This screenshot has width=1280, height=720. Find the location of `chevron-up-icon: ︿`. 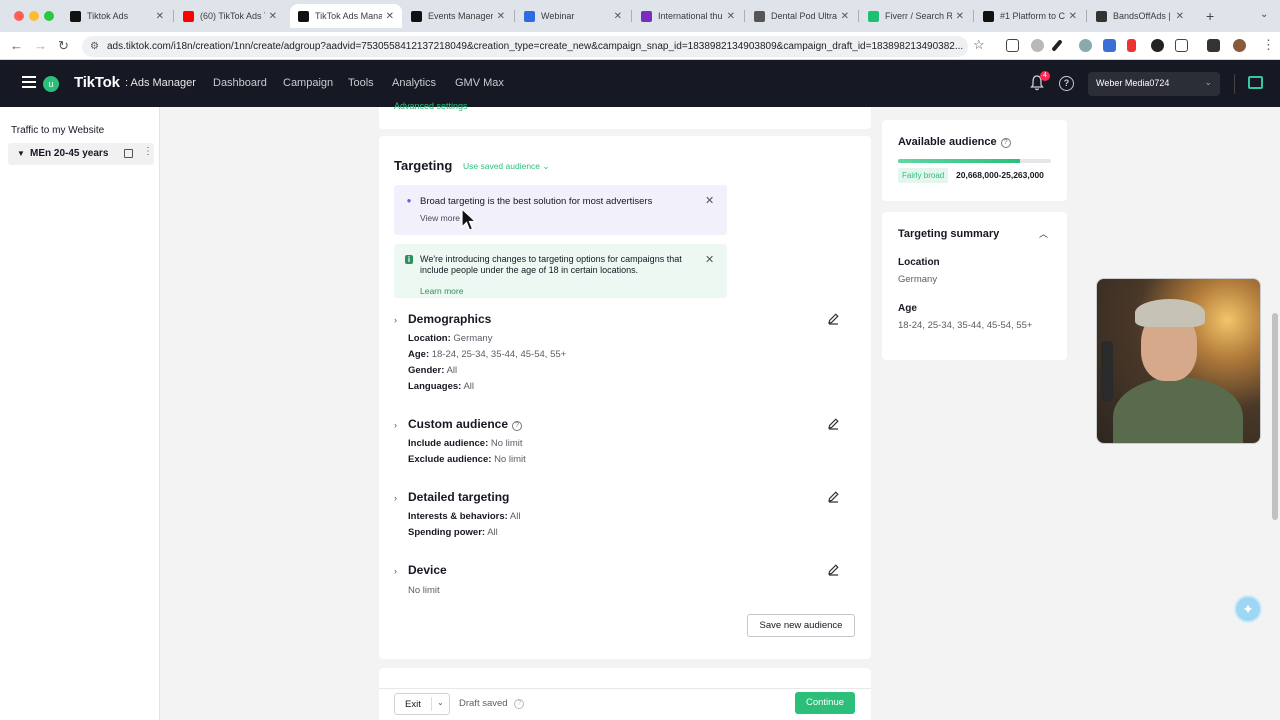

chevron-up-icon: ︿ is located at coordinates (1043, 233).